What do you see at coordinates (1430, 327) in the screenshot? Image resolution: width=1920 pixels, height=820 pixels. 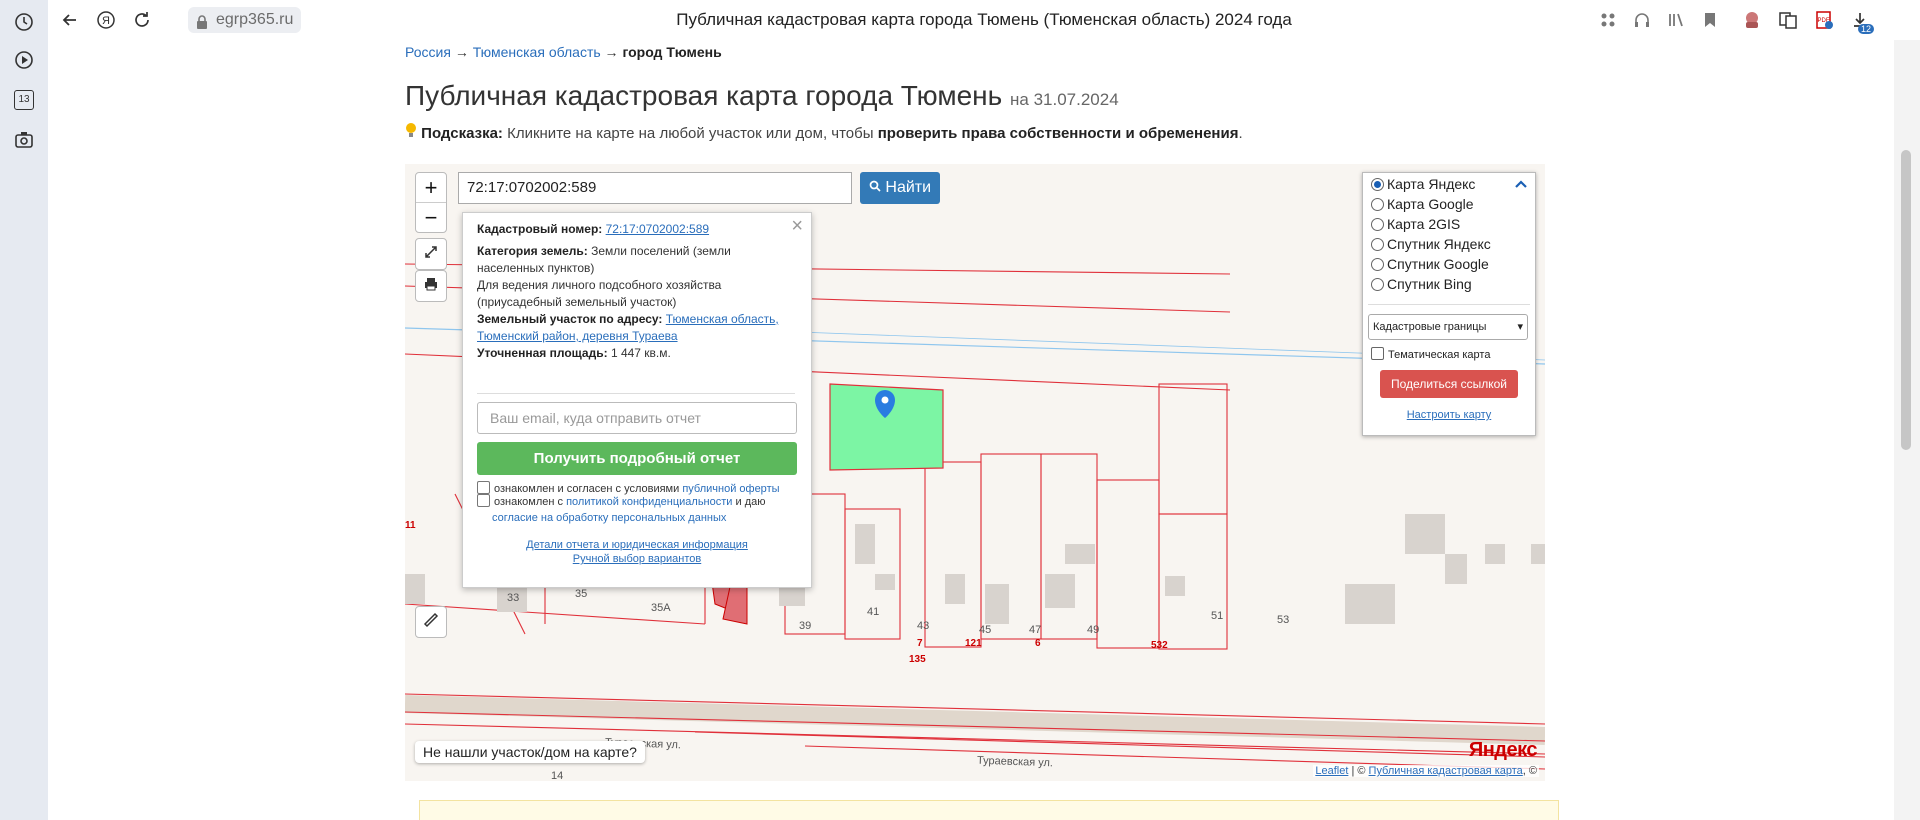 I see `overlay-select-value: Кадастровые границы` at bounding box center [1430, 327].